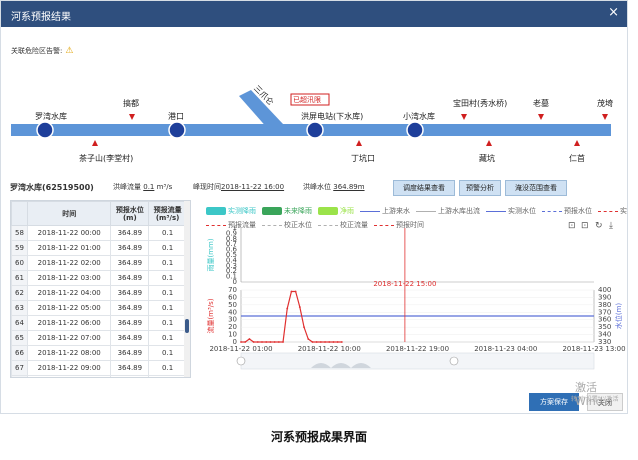 The height and width of the screenshot is (460, 638). Describe the element at coordinates (623, 211) in the screenshot. I see `legend-label: 实测流量` at that location.